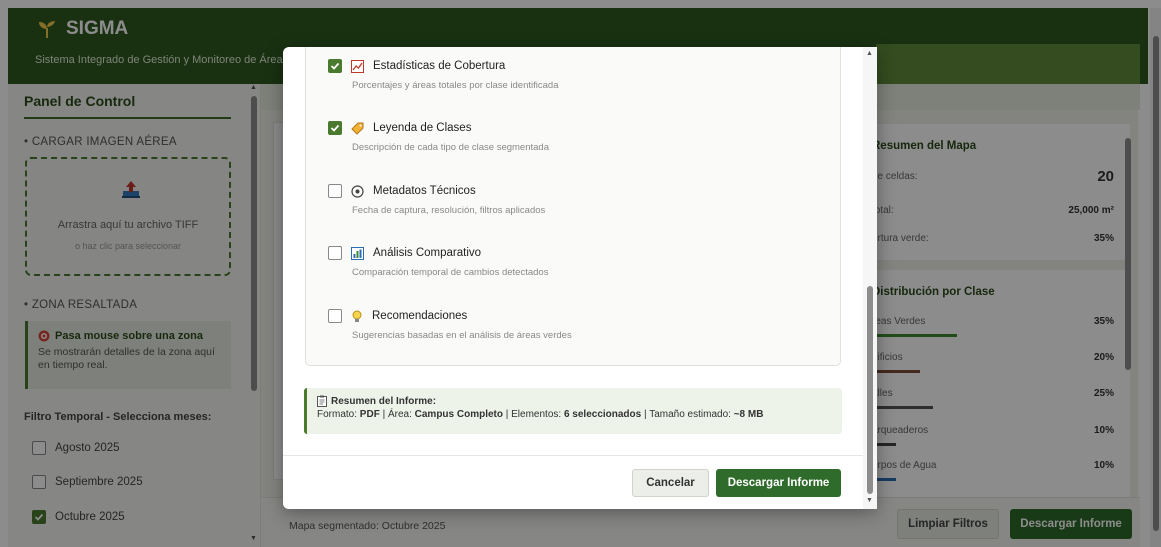 The image size is (1161, 547). I want to click on cancel-button: Cancelar, so click(670, 483).